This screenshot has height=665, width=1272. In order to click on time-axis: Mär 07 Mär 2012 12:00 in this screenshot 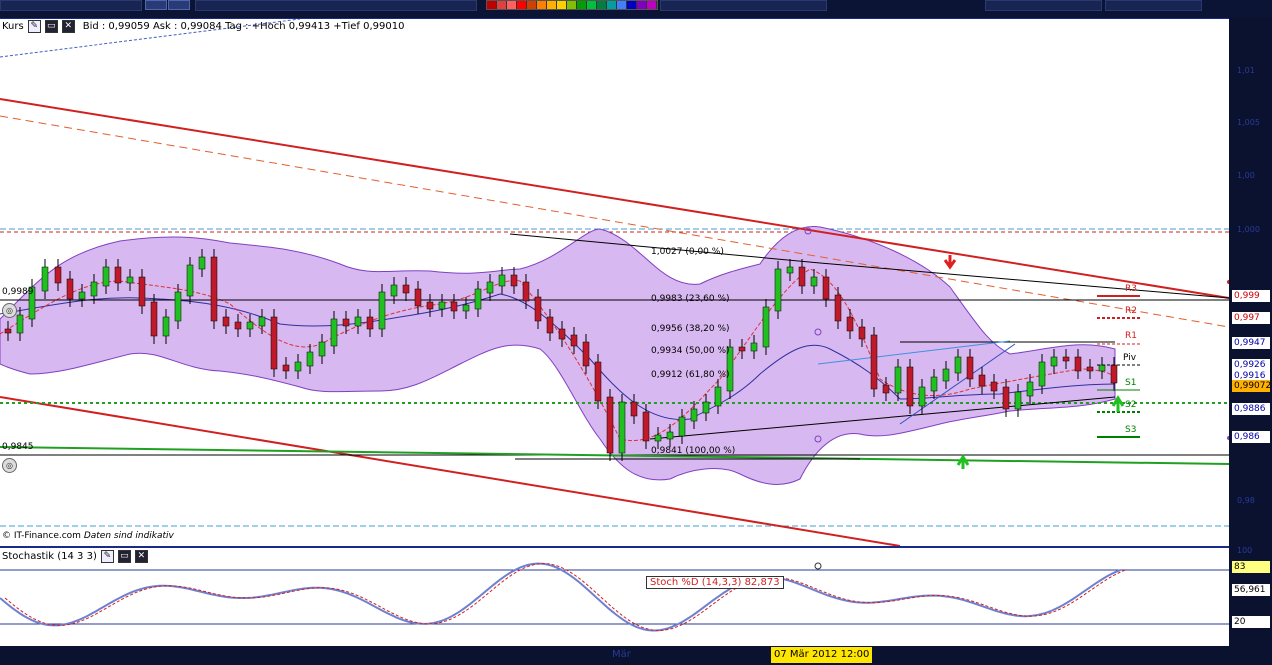, I will do `click(636, 655)`.